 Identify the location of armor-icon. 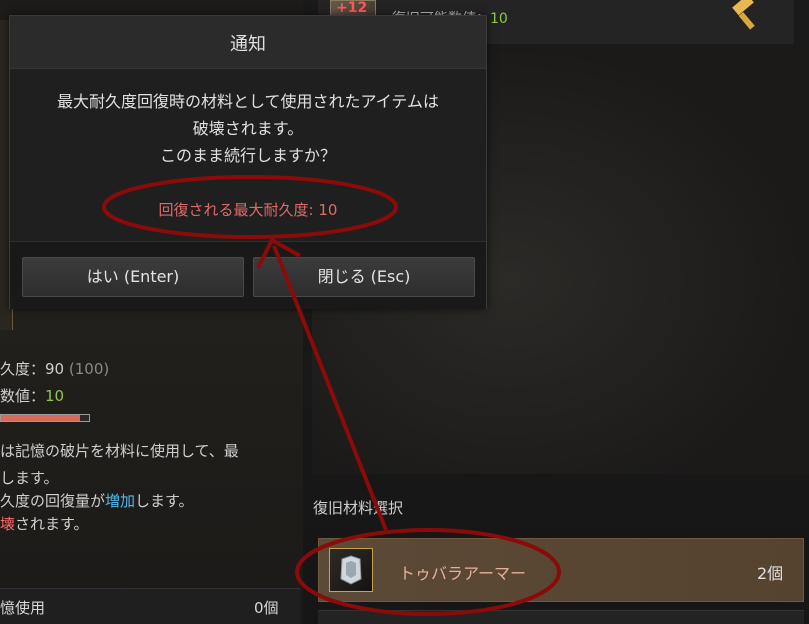
(351, 570).